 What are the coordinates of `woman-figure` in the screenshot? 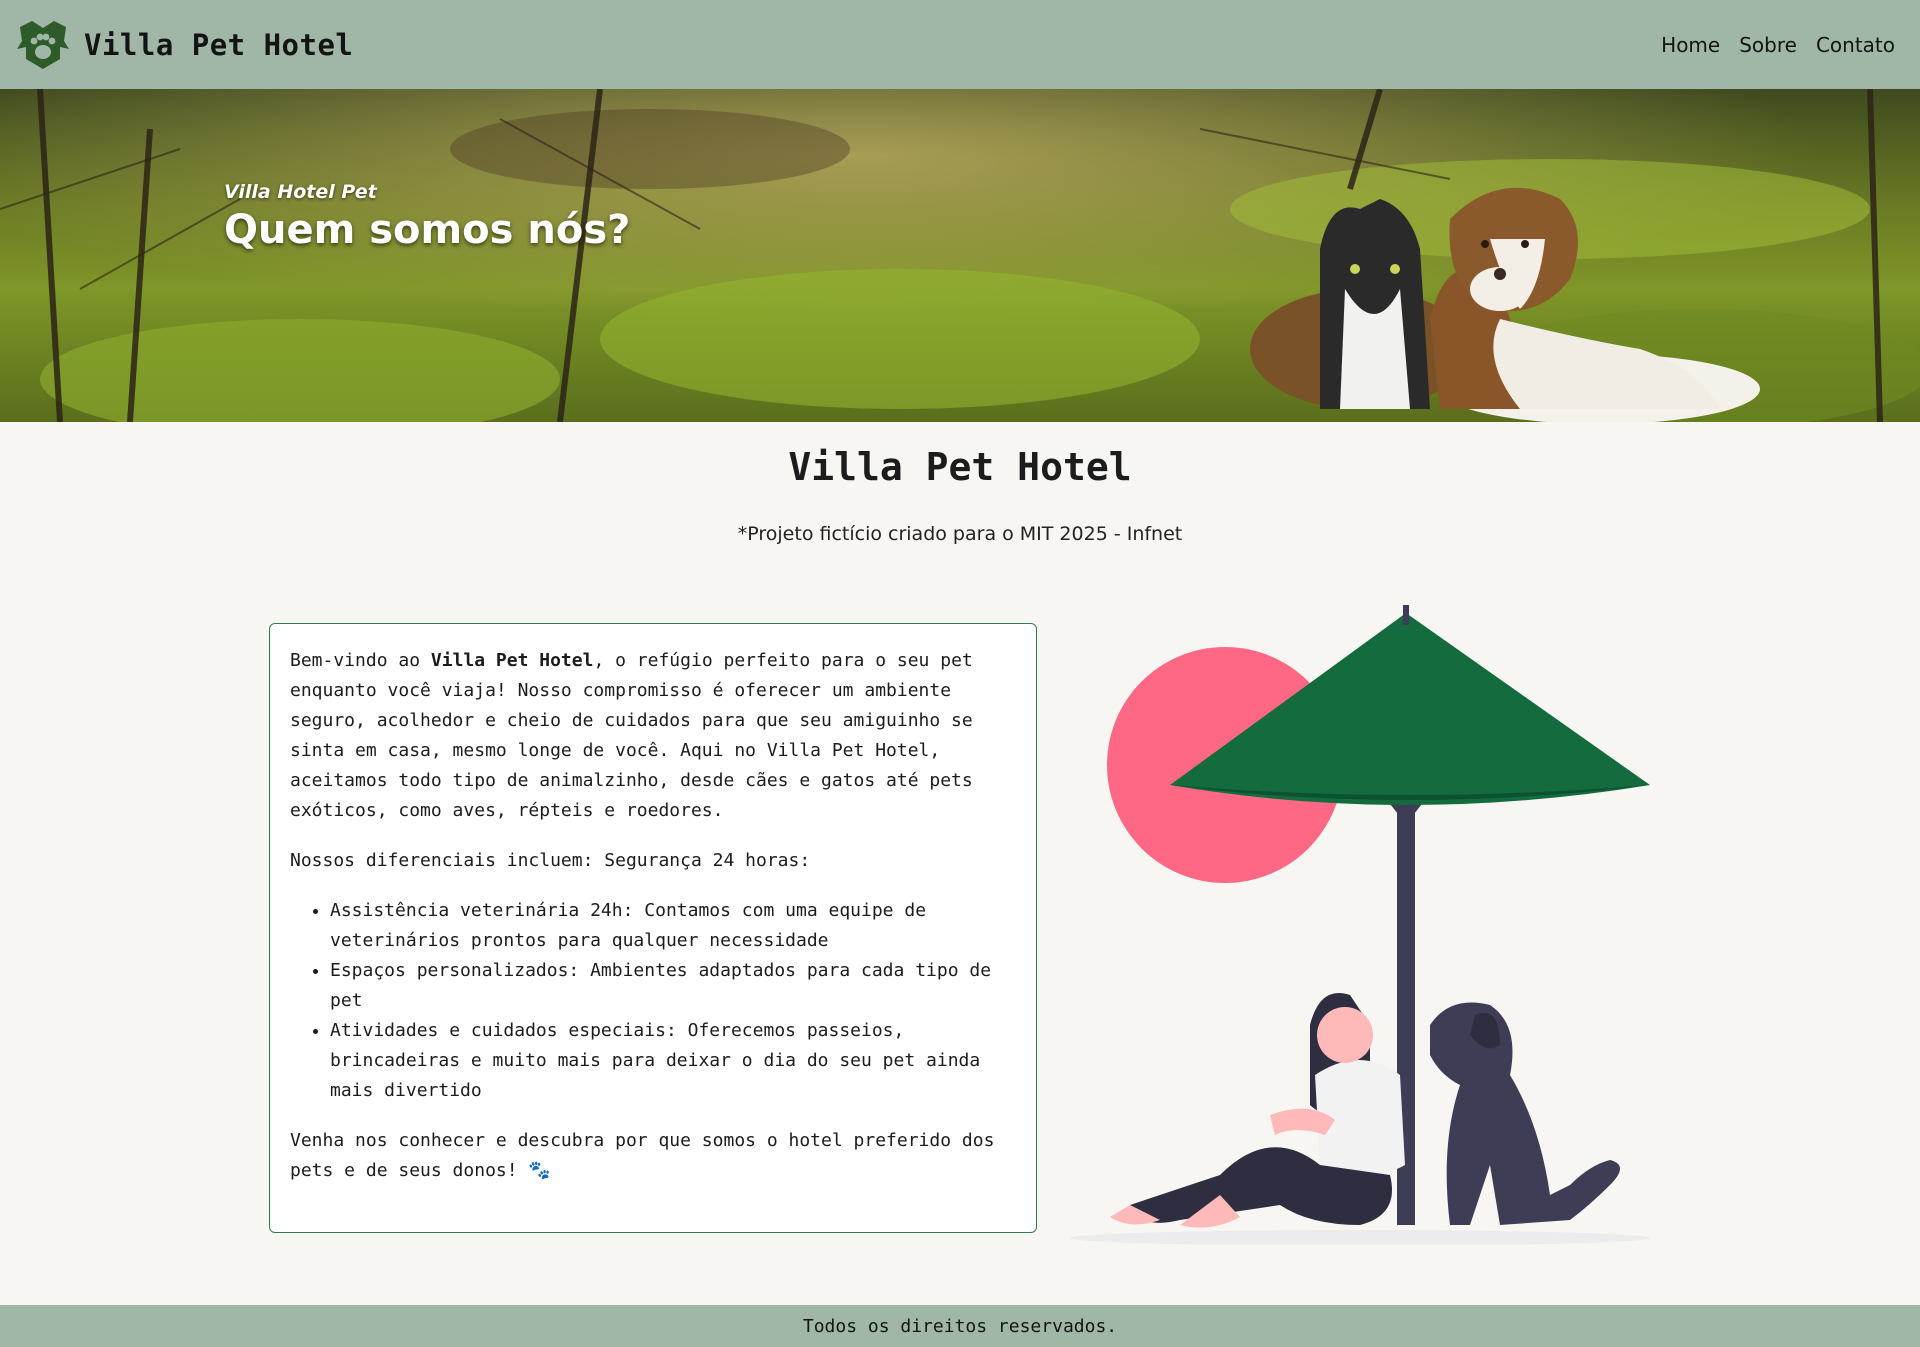 It's located at (1257, 1110).